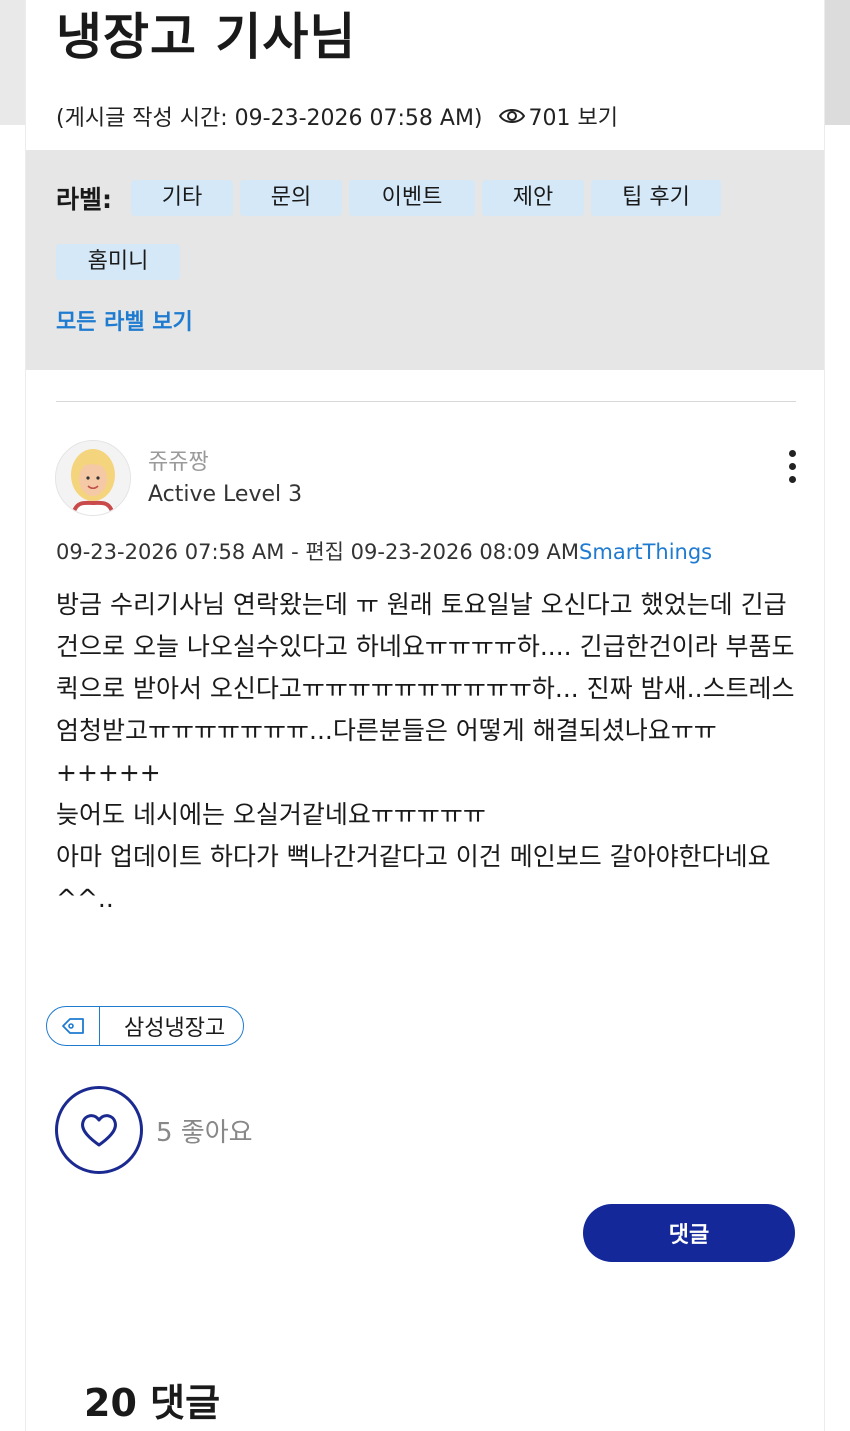 The height and width of the screenshot is (1431, 850). What do you see at coordinates (124, 320) in the screenshot?
I see `all-labels-link: 모든 라벨 보기` at bounding box center [124, 320].